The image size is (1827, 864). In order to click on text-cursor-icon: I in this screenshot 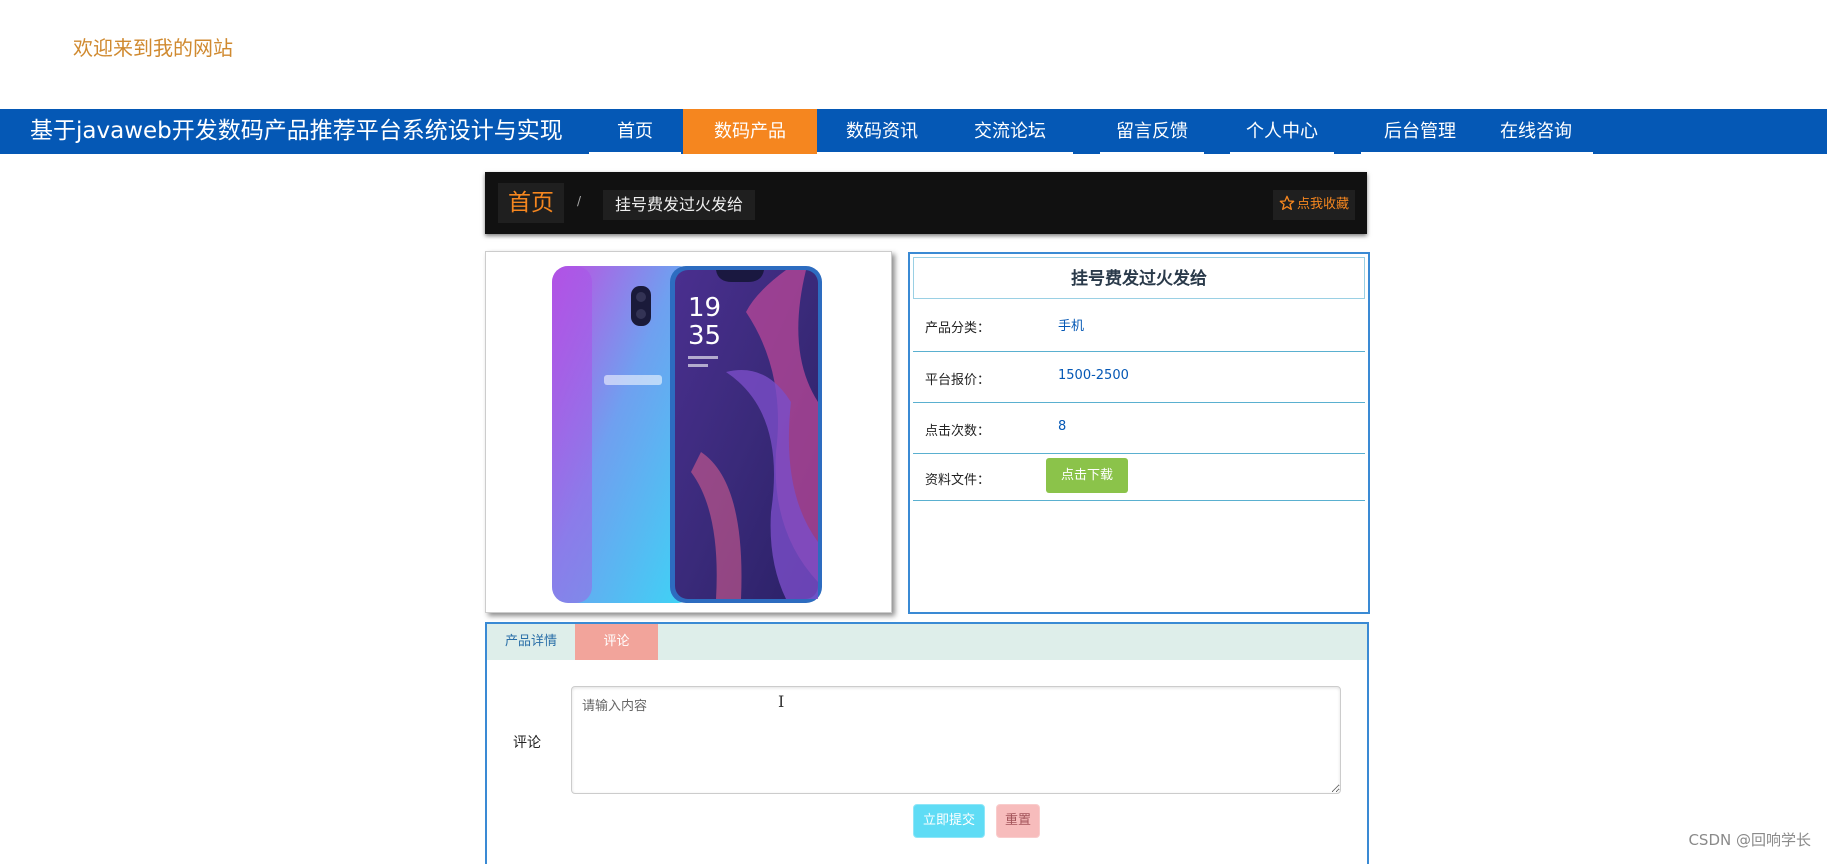, I will do `click(781, 701)`.